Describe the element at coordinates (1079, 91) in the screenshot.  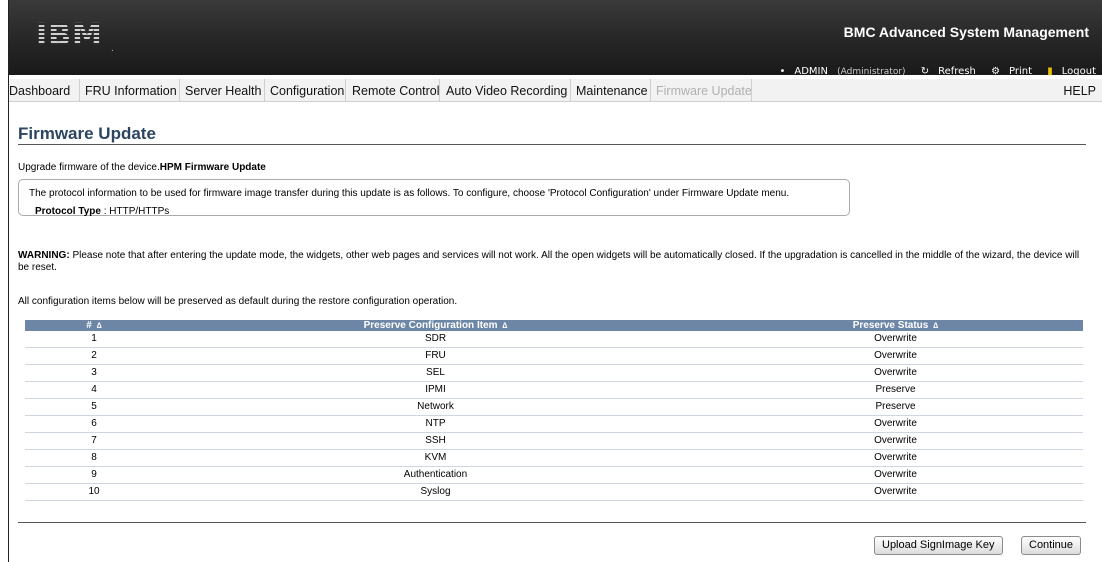
I see `help-link: HELP` at that location.